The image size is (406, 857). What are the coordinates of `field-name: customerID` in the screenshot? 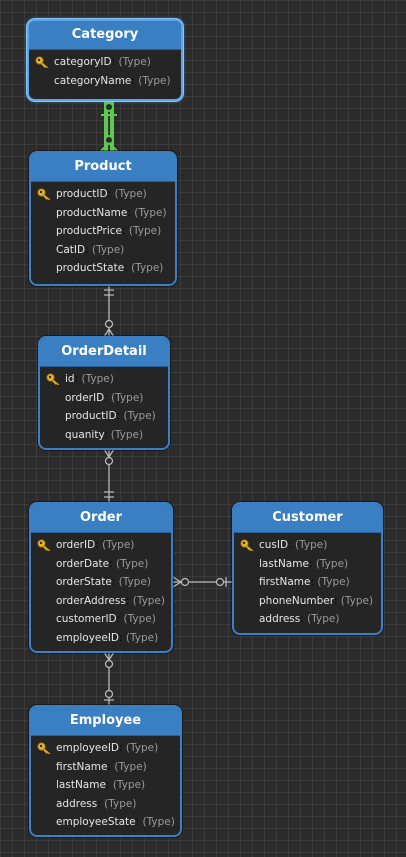 It's located at (86, 619).